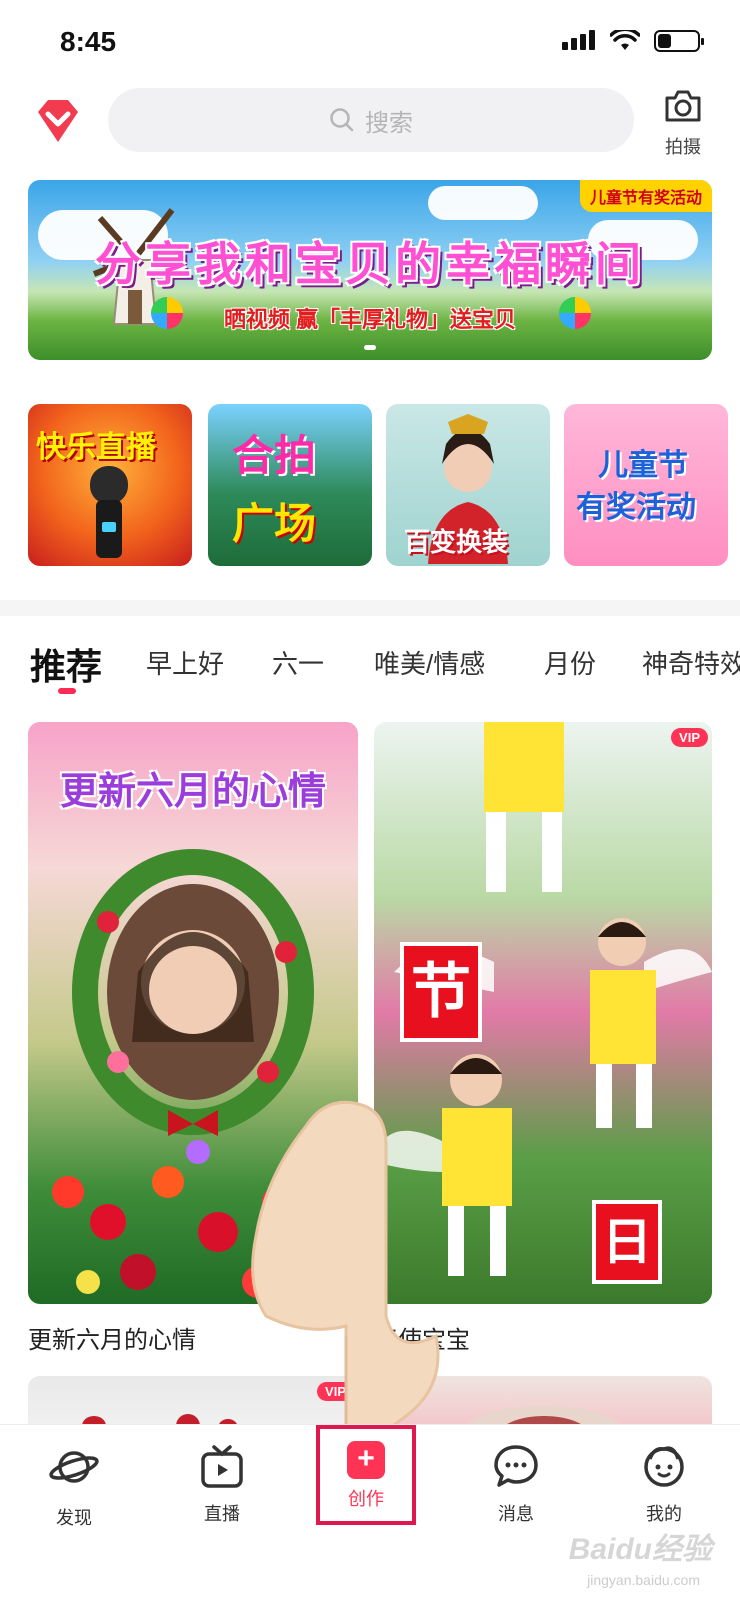  I want to click on nav-discover: 发现, so click(74, 1476).